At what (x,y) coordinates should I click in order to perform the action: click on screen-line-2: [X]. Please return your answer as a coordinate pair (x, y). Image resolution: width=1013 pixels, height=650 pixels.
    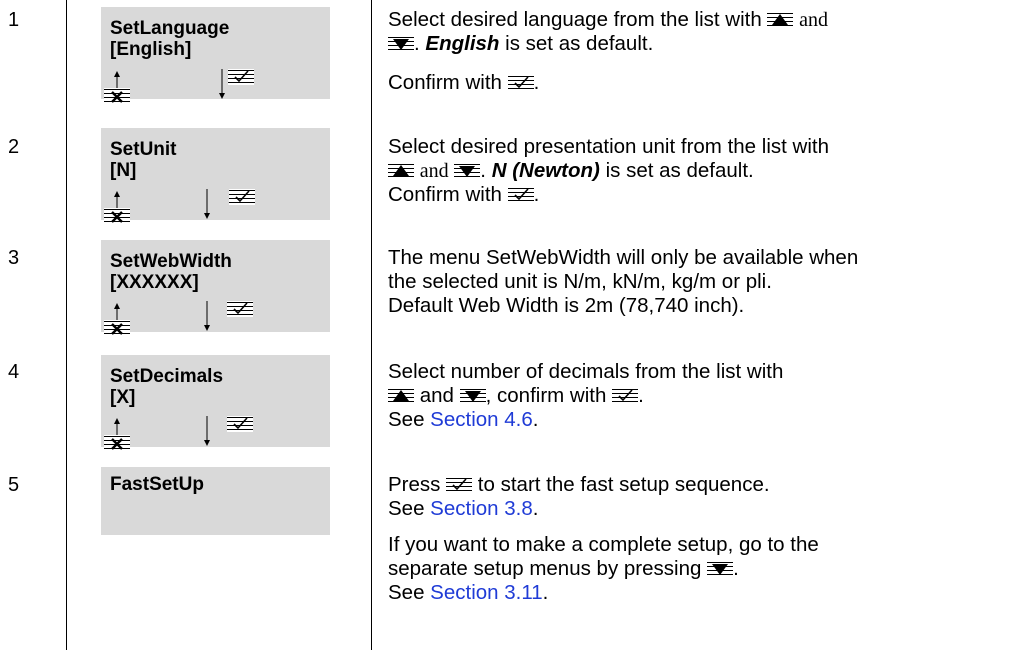
    Looking at the image, I should click on (123, 397).